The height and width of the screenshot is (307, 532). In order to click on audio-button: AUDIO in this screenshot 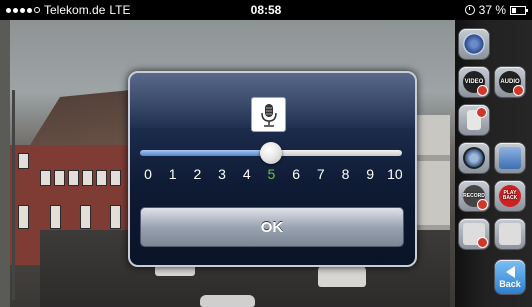, I will do `click(510, 82)`.